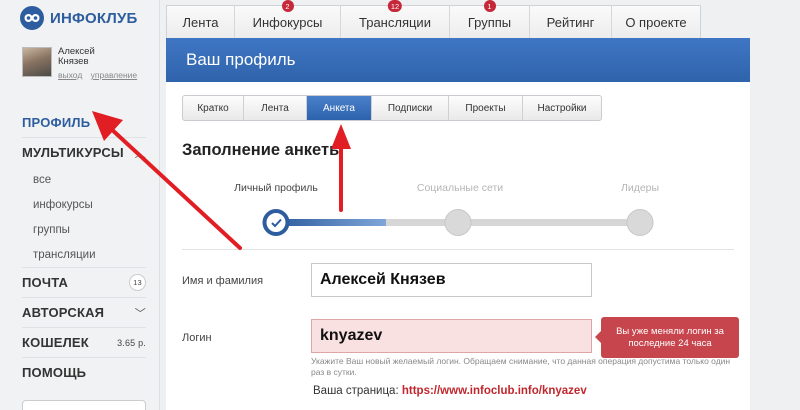  What do you see at coordinates (84, 229) in the screenshot?
I see `sidebar-subitem-groups: группы` at bounding box center [84, 229].